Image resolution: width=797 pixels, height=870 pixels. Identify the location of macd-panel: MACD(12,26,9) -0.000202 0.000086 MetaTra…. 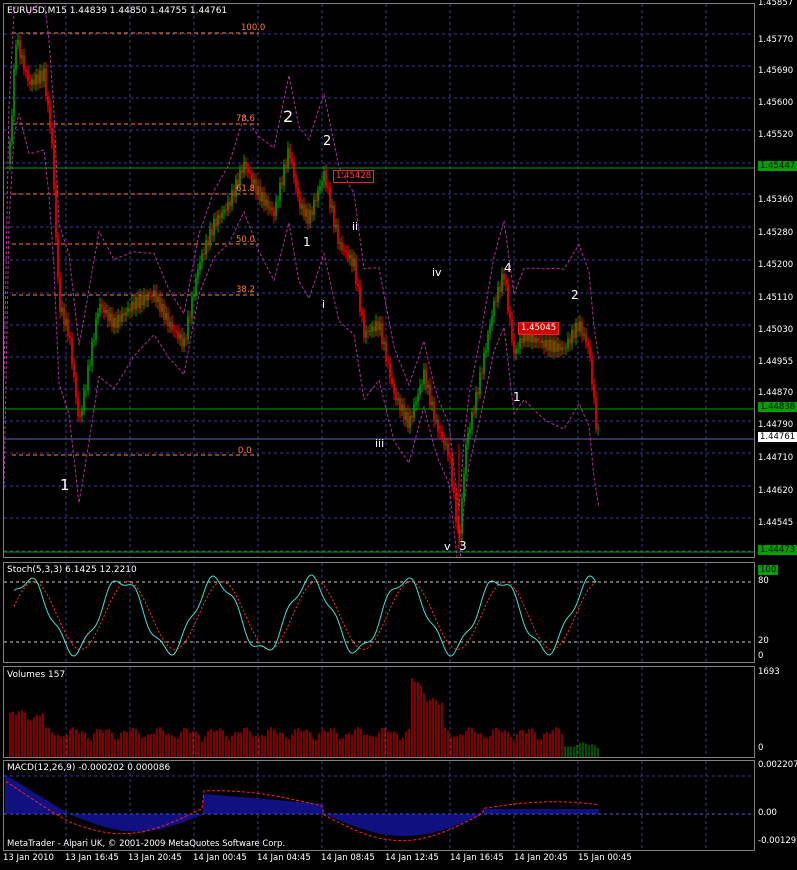
(379, 805).